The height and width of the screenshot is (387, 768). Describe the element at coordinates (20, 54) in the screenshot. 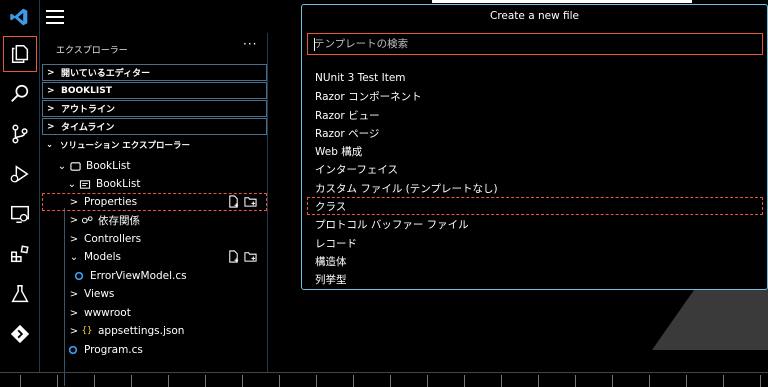

I see `explorer-icon` at that location.